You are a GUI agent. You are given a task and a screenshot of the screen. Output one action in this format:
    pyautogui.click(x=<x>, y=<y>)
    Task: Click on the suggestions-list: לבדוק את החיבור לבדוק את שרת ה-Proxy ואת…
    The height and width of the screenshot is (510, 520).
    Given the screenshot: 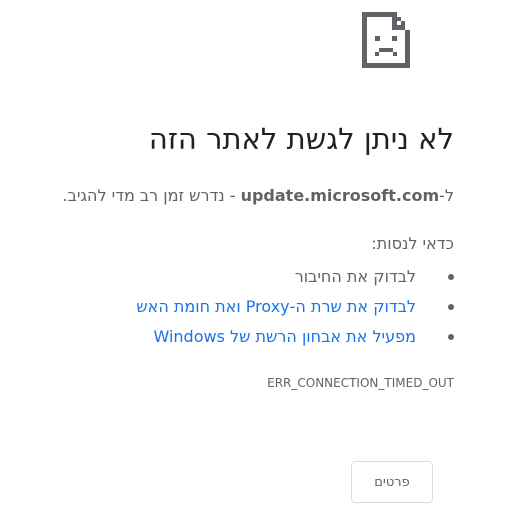 What is the action you would take?
    pyautogui.click(x=295, y=307)
    